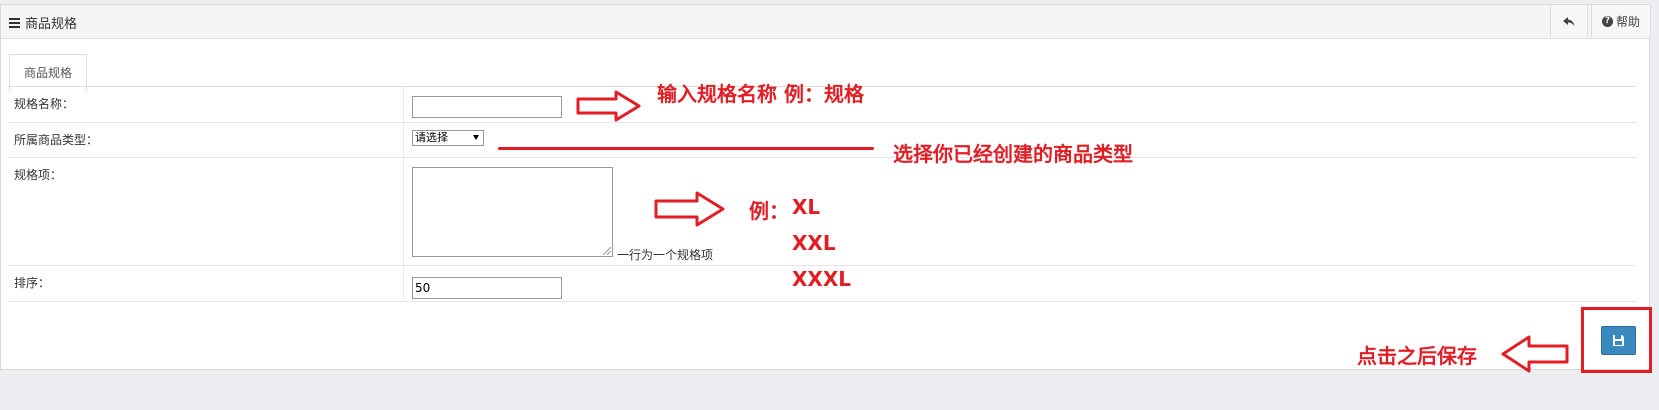 This screenshot has width=1659, height=410. What do you see at coordinates (487, 288) in the screenshot?
I see `sort-input` at bounding box center [487, 288].